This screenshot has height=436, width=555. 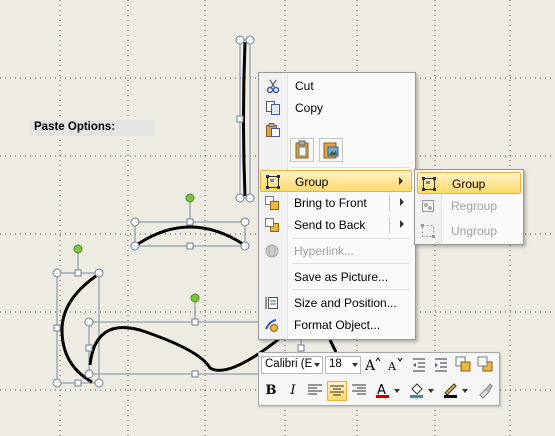 I want to click on scissors-icon, so click(x=273, y=86).